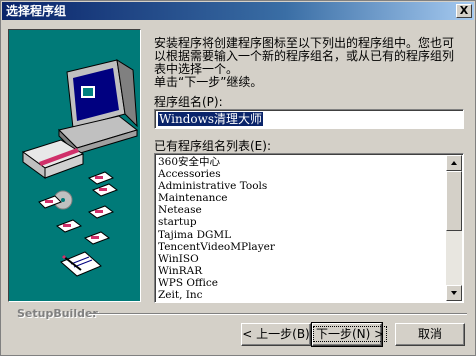 The width and height of the screenshot is (476, 356). I want to click on scroll-up-button, so click(454, 163).